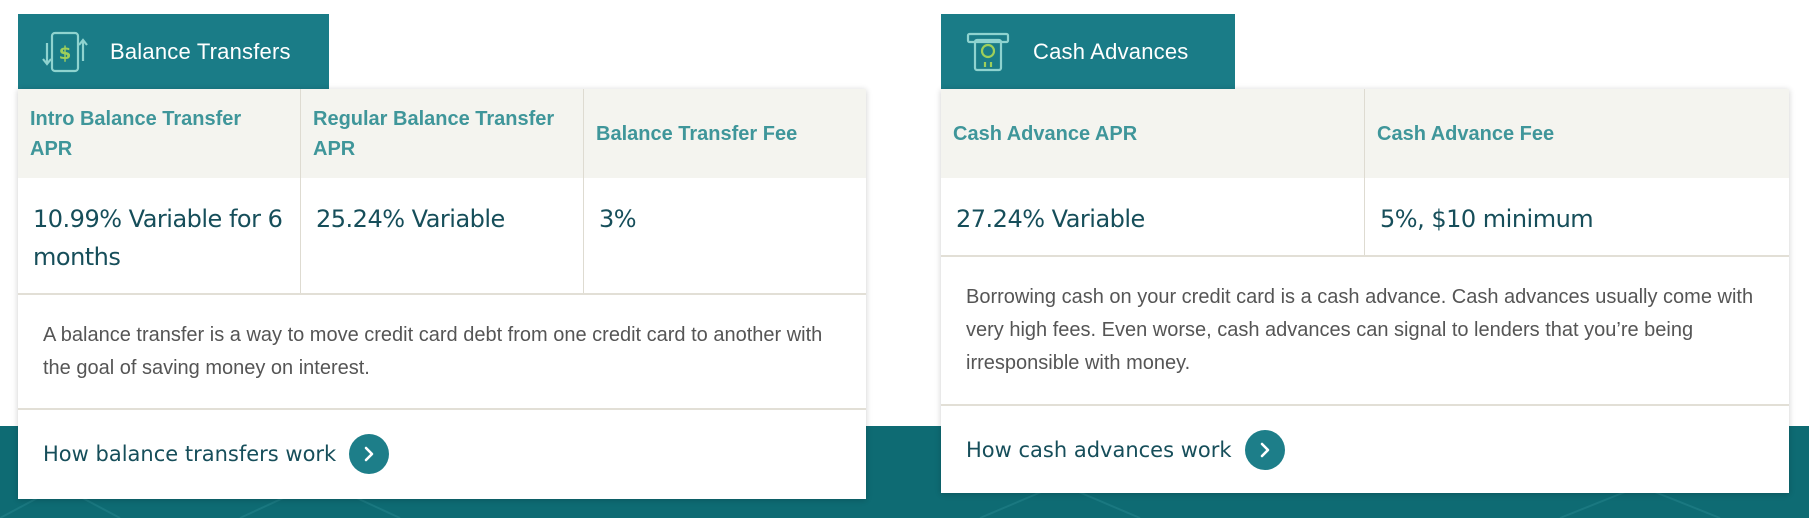 Image resolution: width=1809 pixels, height=518 pixels. I want to click on atm-cash-icon, so click(988, 51).